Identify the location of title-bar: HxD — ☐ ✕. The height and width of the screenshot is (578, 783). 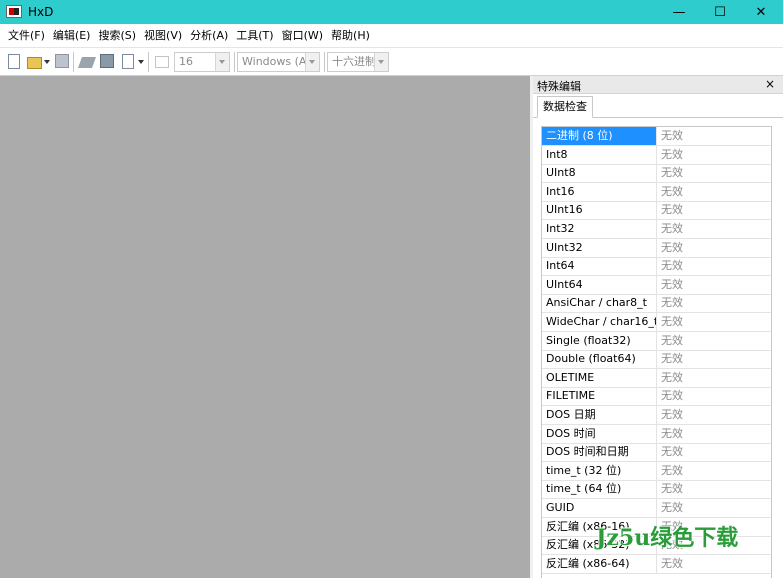
(391, 12).